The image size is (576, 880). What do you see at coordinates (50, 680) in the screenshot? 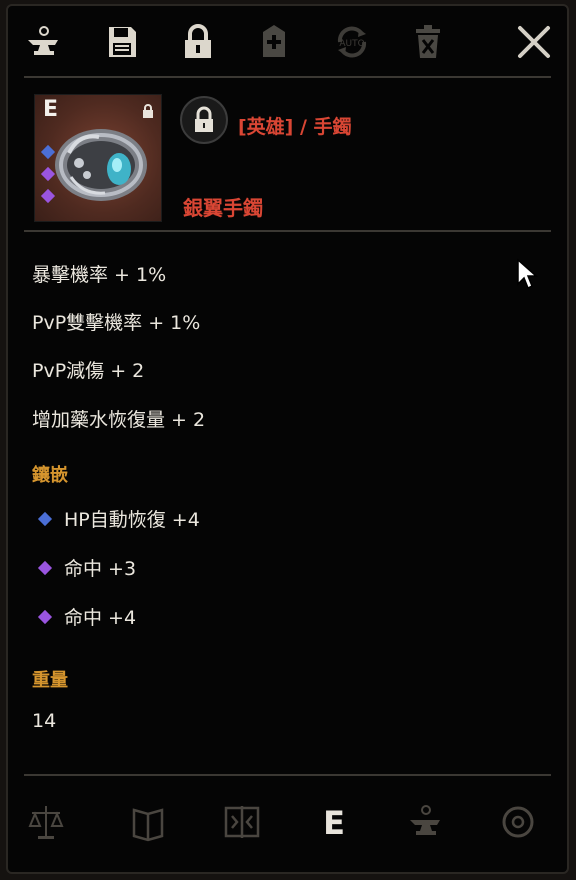
I see `weight-title: 重量` at bounding box center [50, 680].